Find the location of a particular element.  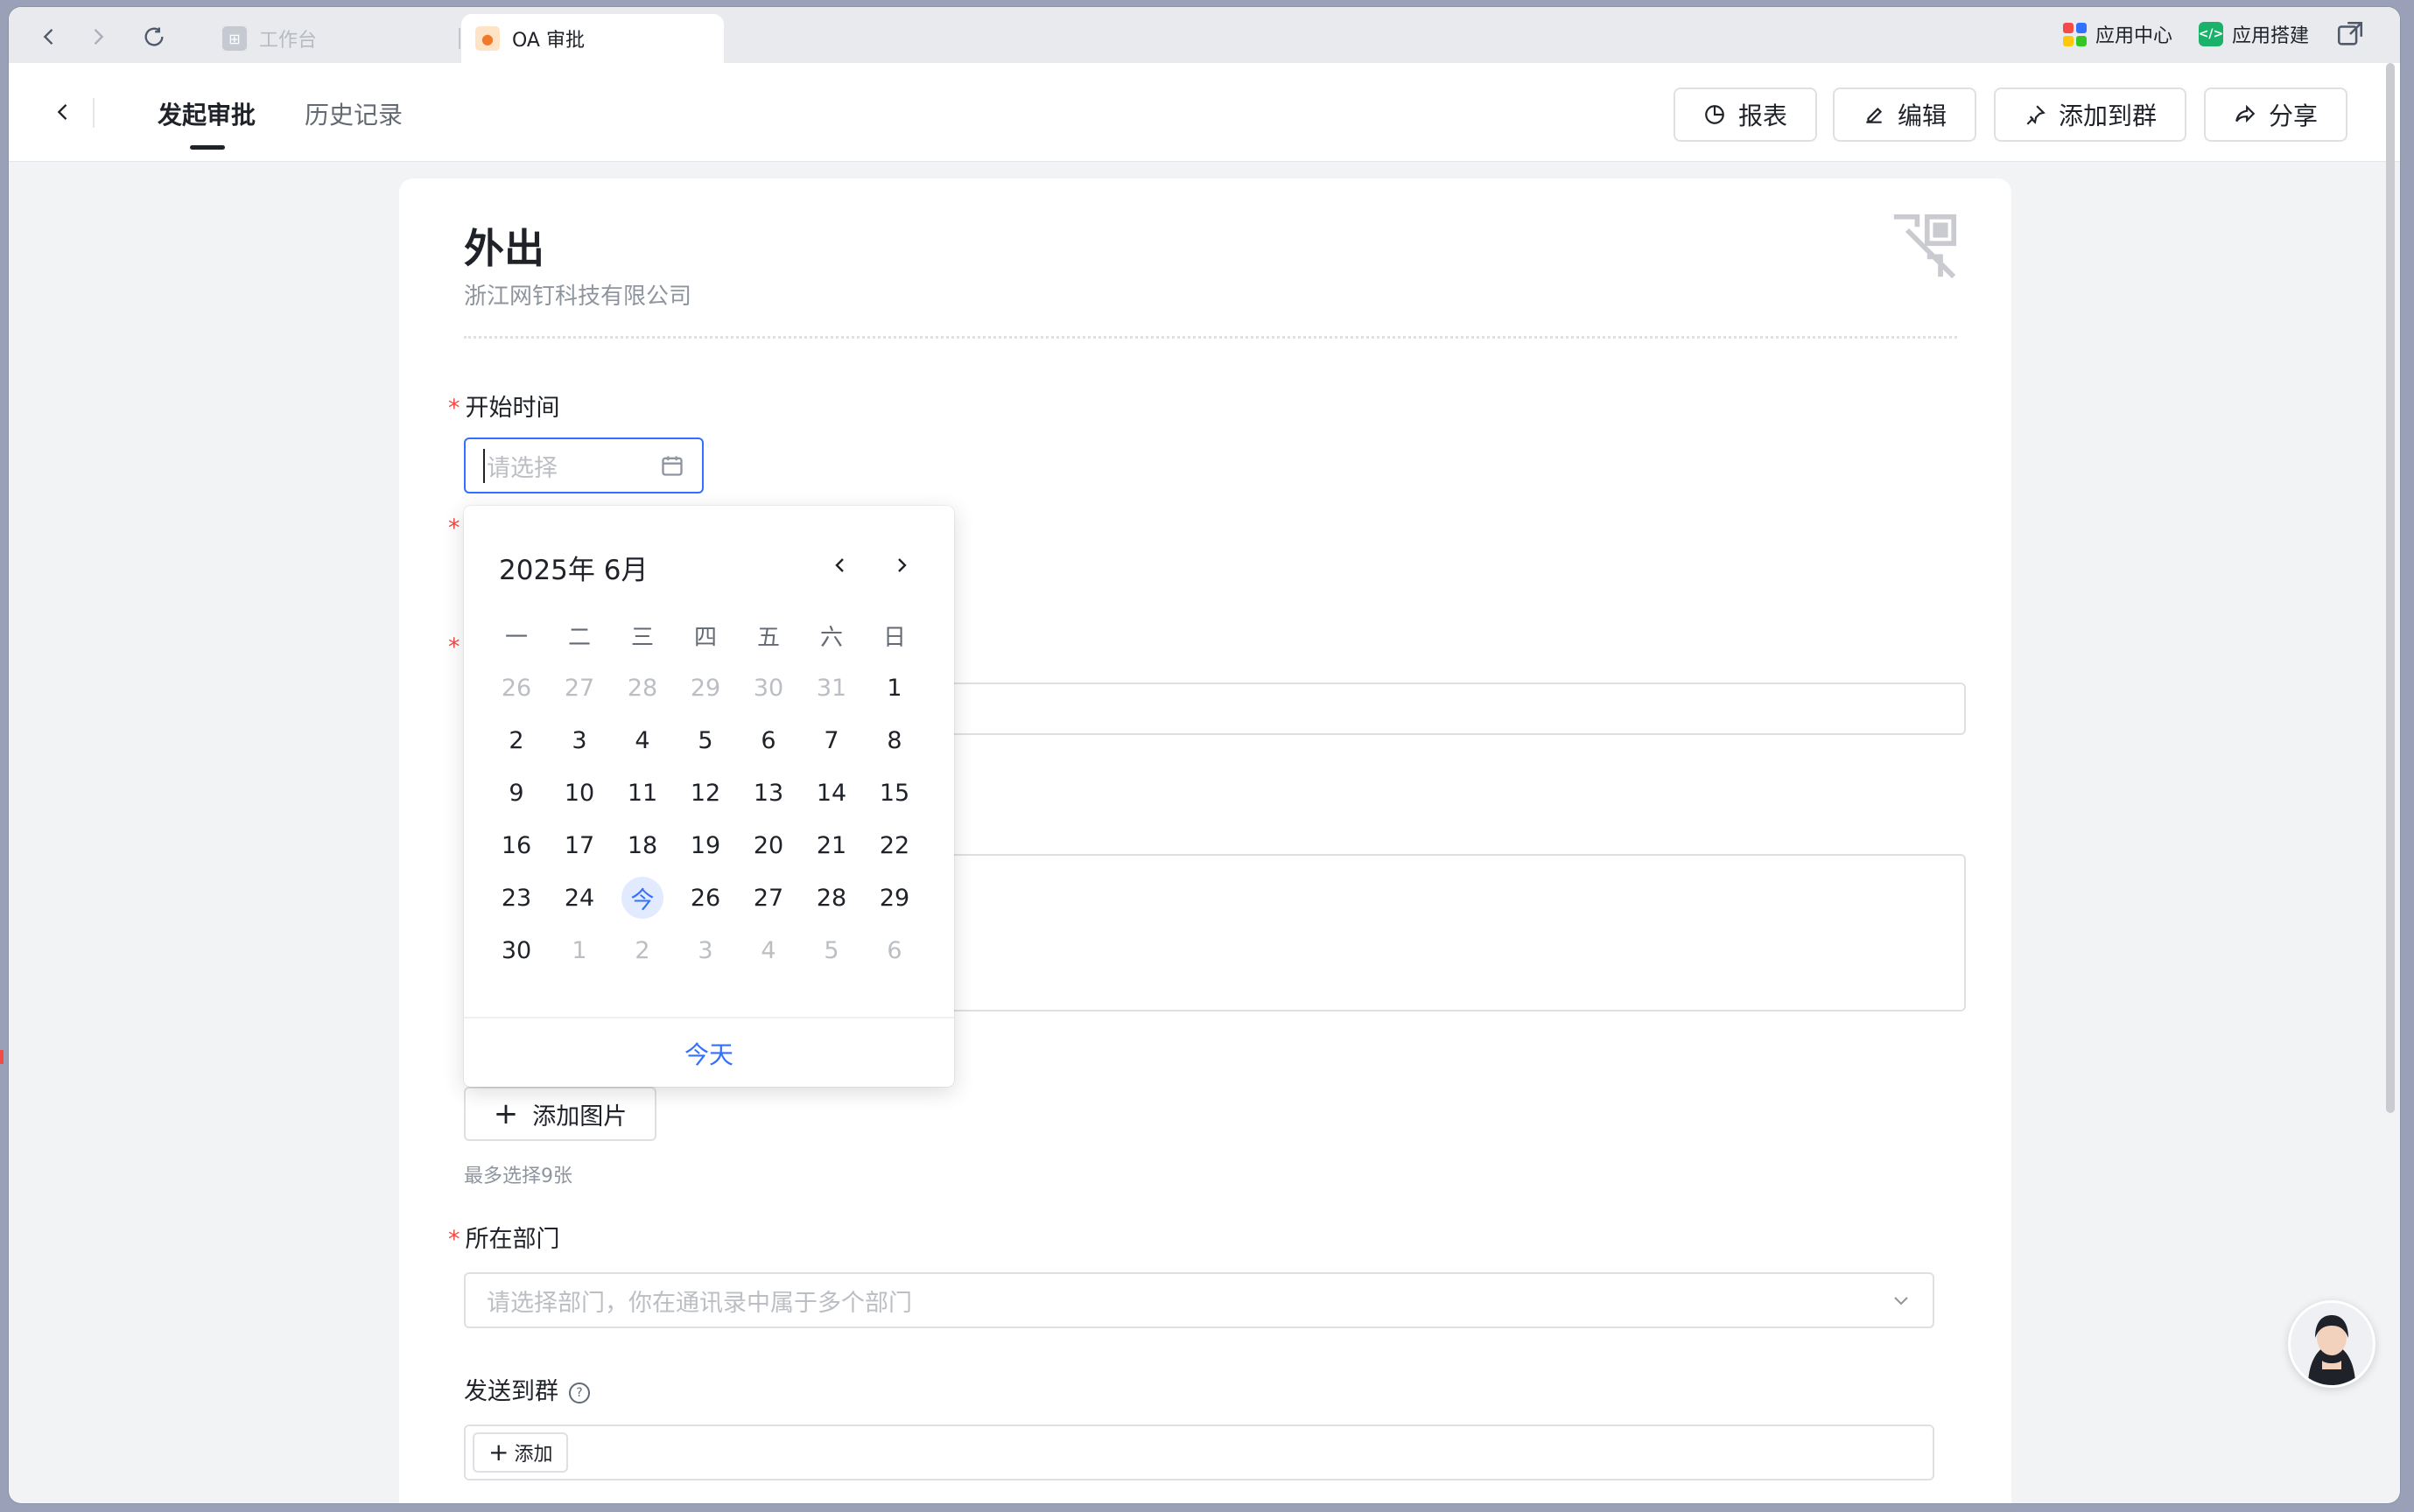

app-builder-button: </> 应用搭建 is located at coordinates (2254, 34).